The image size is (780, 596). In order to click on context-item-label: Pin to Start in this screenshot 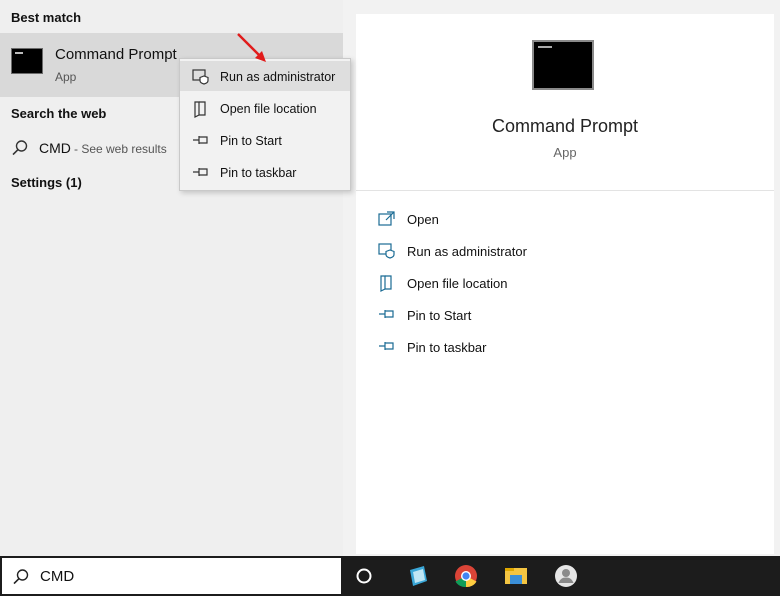, I will do `click(251, 141)`.